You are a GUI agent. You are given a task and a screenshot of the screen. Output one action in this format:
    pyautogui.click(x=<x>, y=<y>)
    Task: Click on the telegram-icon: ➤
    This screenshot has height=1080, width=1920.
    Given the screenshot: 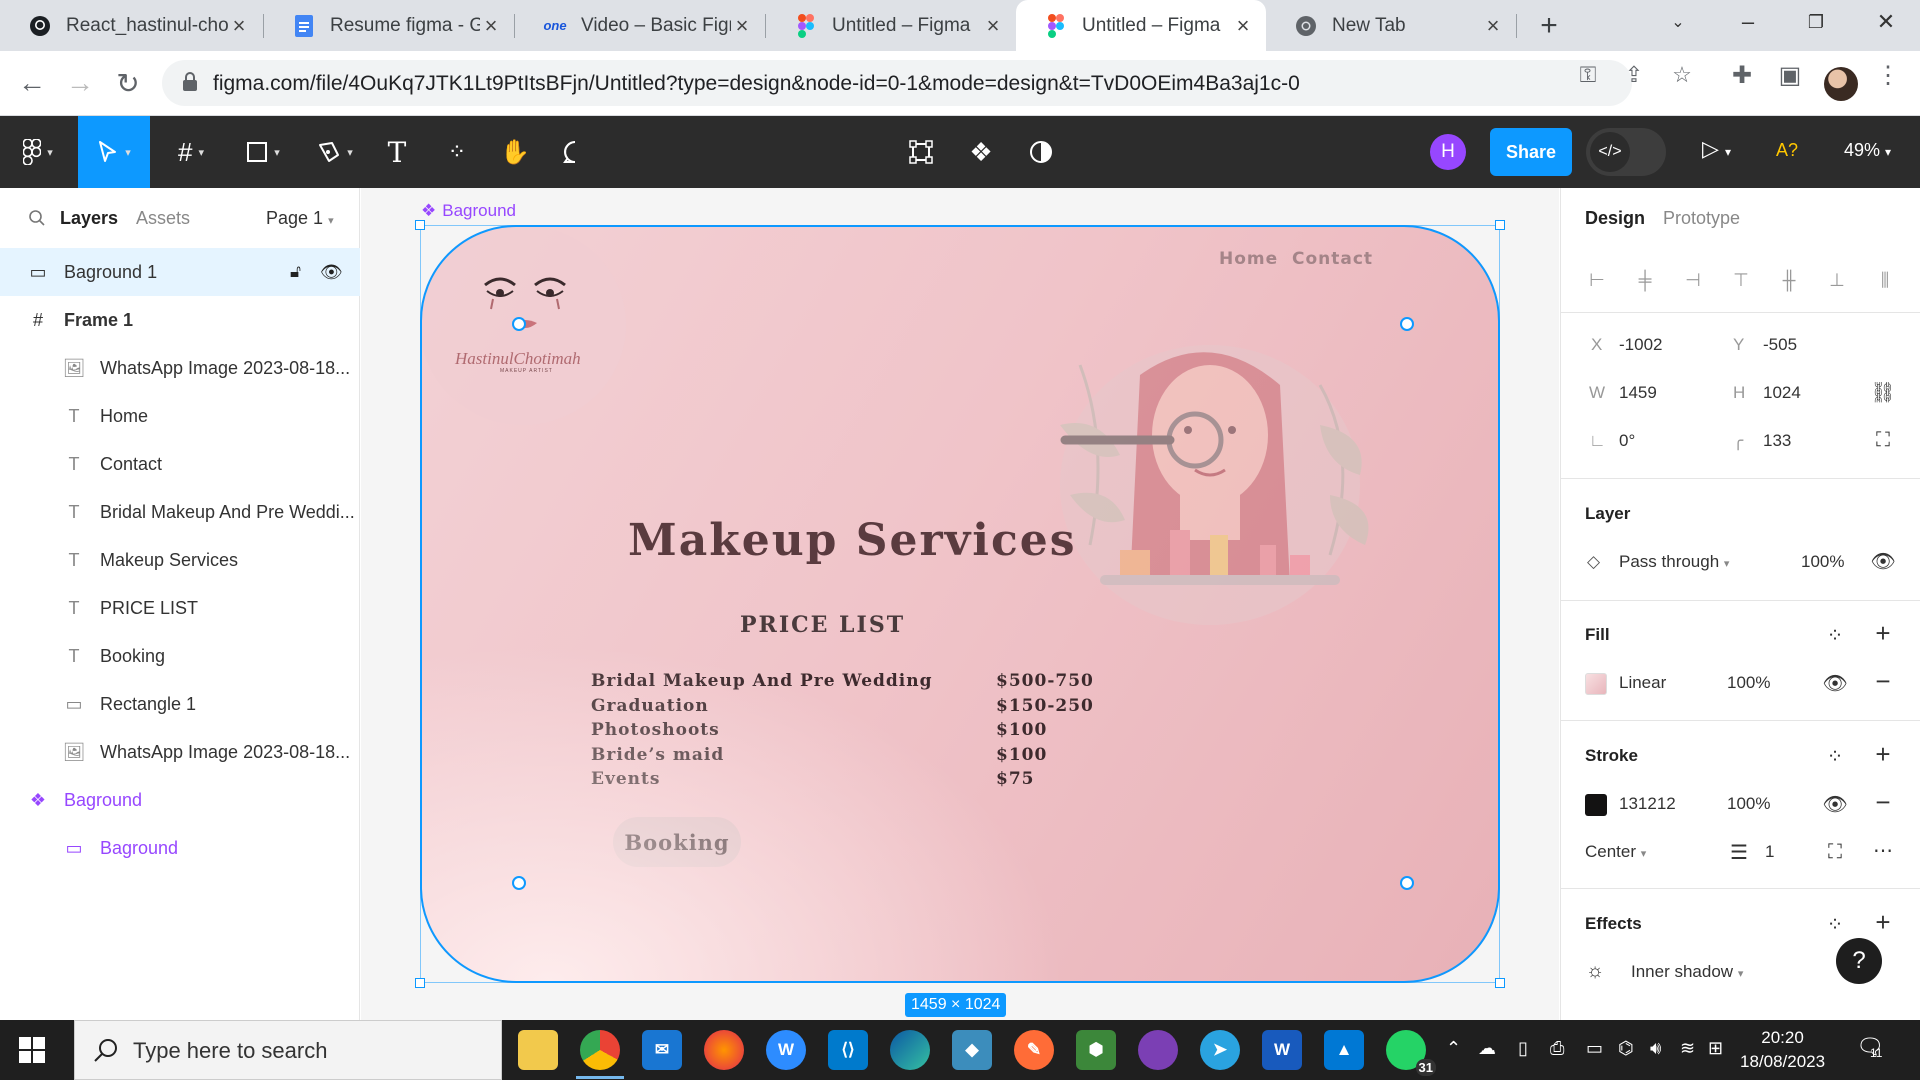 What is the action you would take?
    pyautogui.click(x=1220, y=1050)
    